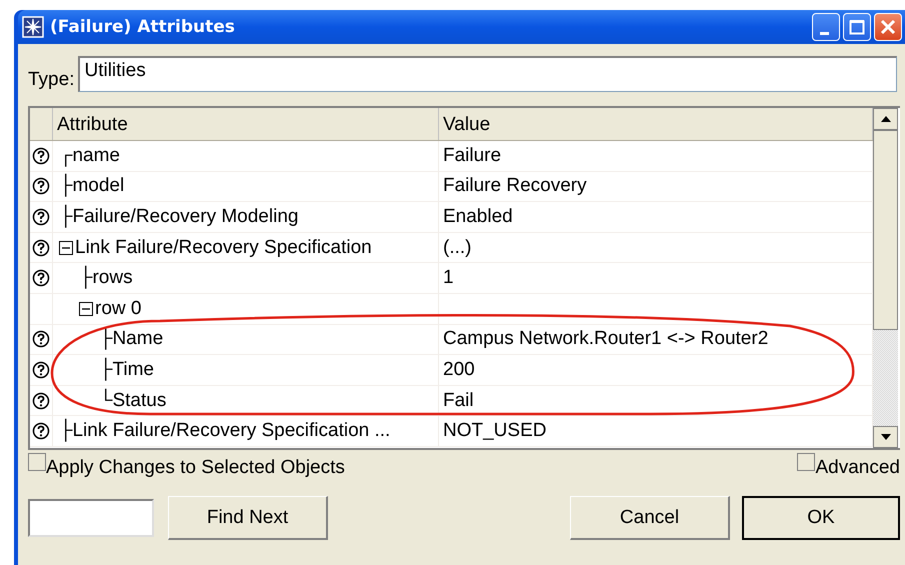 The width and height of the screenshot is (905, 565). Describe the element at coordinates (131, 339) in the screenshot. I see `attribute-name: ├Name` at that location.